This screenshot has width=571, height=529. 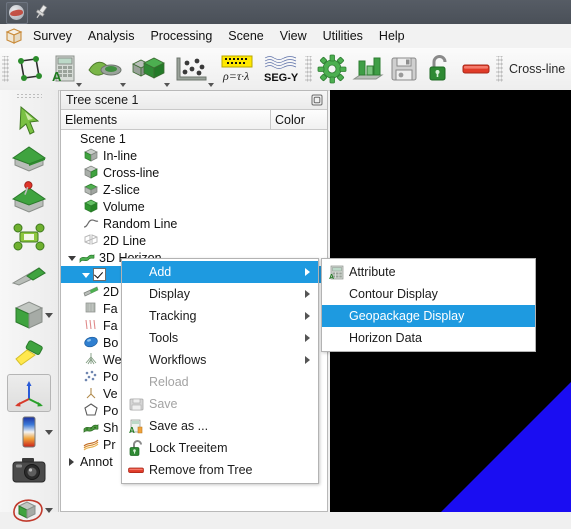 I want to click on left-tool-headlight, so click(x=29, y=354).